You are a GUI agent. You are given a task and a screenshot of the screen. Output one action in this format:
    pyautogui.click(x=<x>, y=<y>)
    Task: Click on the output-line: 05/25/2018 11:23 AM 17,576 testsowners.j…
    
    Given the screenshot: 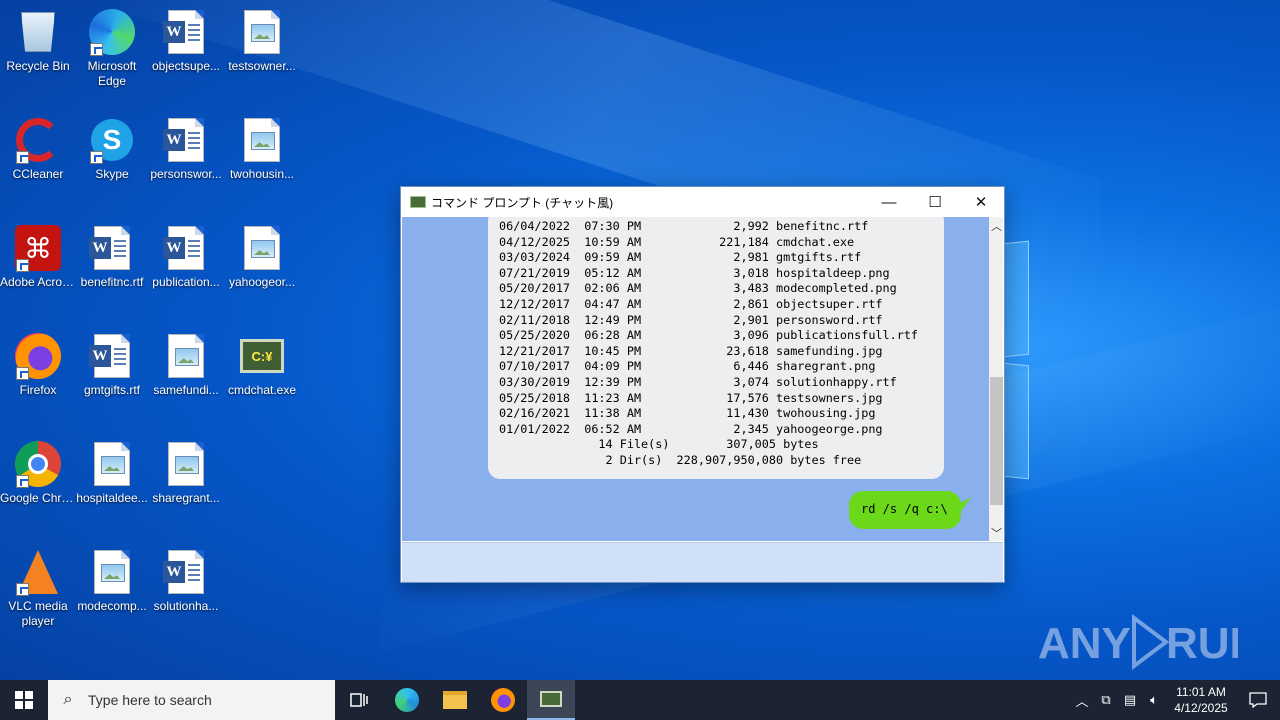 What is the action you would take?
    pyautogui.click(x=691, y=397)
    